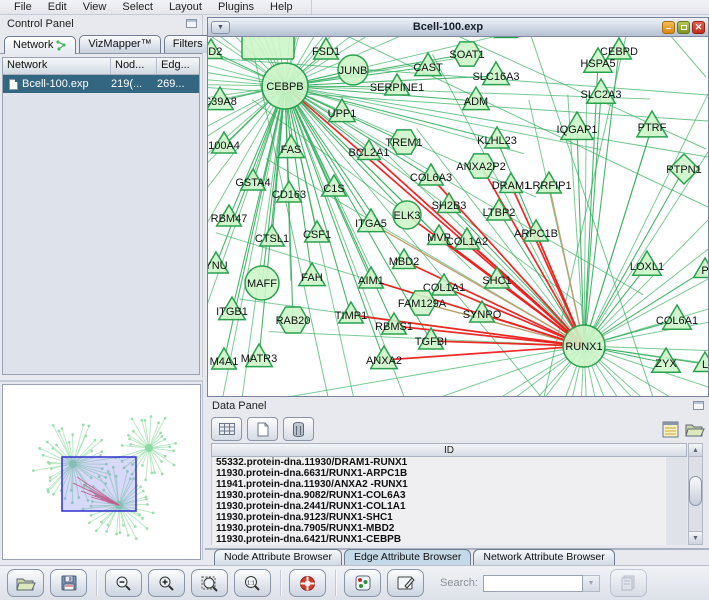  What do you see at coordinates (404, 142) in the screenshot?
I see `node-TREM1: TREM1` at bounding box center [404, 142].